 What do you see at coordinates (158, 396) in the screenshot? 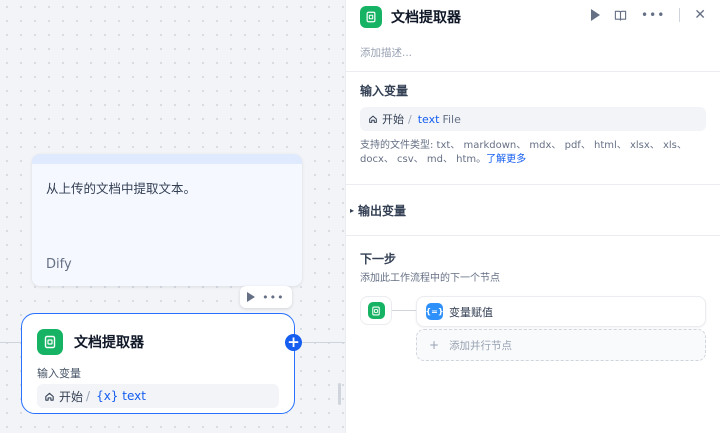
I see `node-variable-pill: 开始 / {x} text` at bounding box center [158, 396].